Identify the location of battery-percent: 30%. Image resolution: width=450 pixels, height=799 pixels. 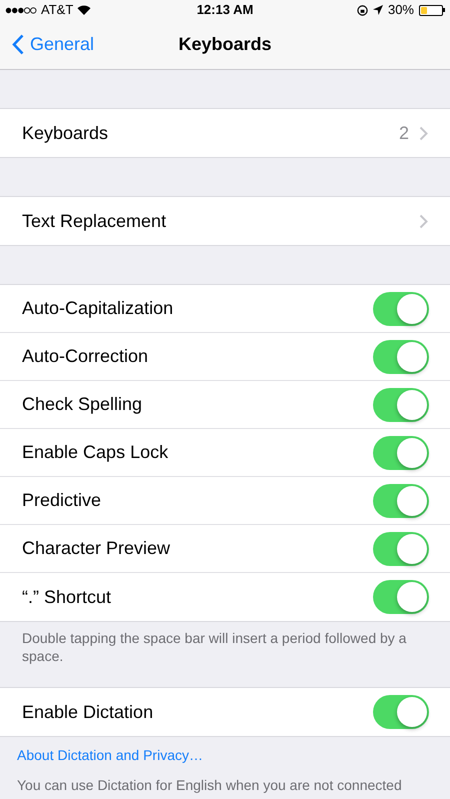
(401, 10).